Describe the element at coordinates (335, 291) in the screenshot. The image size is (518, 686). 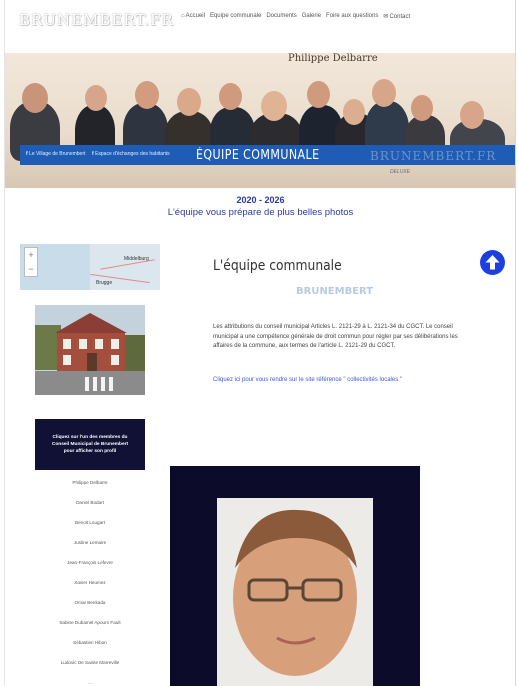
I see `page-subtitle: BRUNEMBERT` at that location.